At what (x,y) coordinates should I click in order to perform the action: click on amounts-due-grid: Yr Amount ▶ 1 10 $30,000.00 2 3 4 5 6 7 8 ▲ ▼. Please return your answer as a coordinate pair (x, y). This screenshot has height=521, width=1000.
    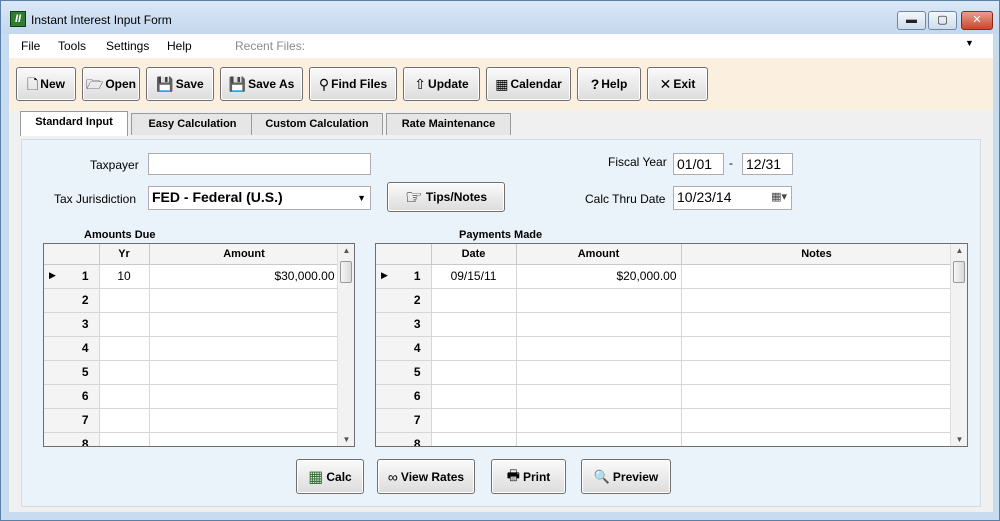
    Looking at the image, I should click on (199, 345).